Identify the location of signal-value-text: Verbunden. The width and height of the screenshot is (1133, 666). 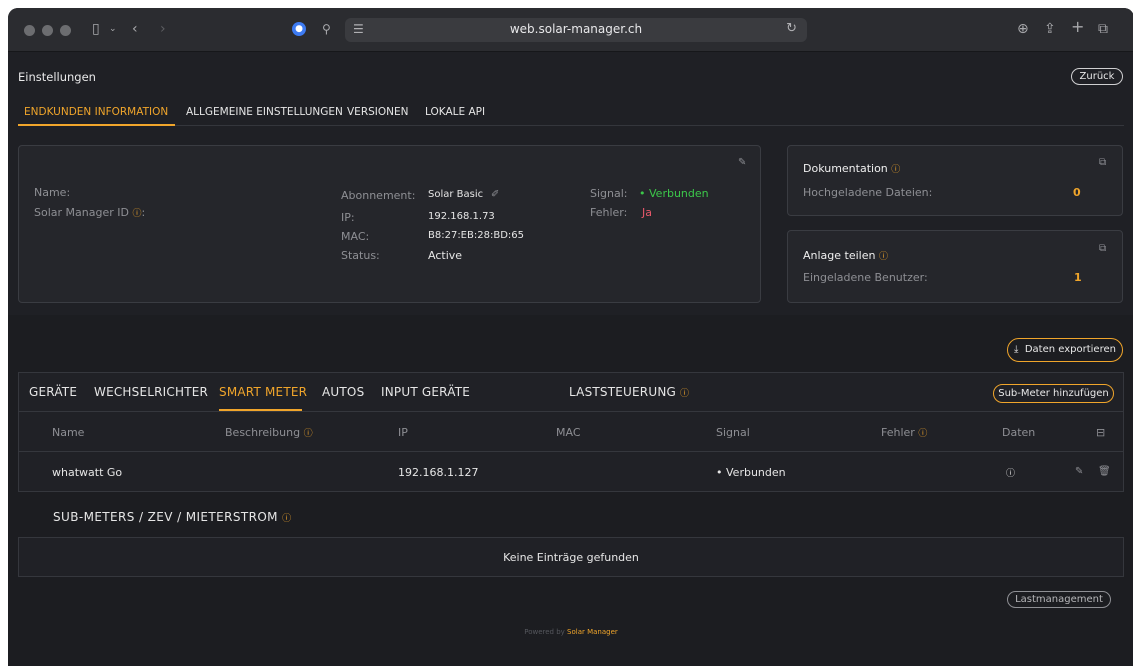
(679, 193).